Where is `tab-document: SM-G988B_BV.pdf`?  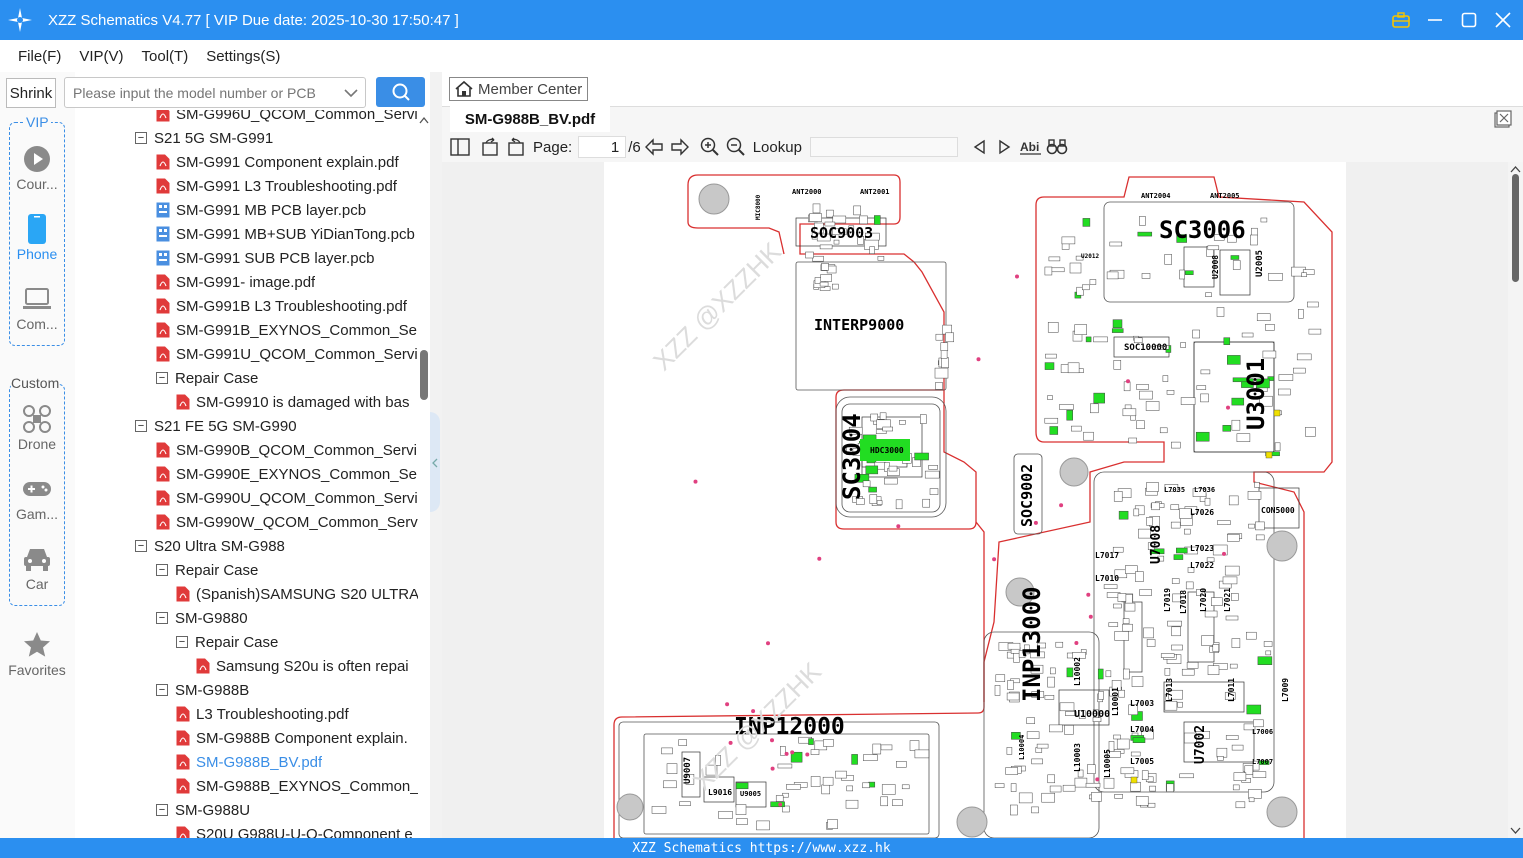 tab-document: SM-G988B_BV.pdf is located at coordinates (530, 119).